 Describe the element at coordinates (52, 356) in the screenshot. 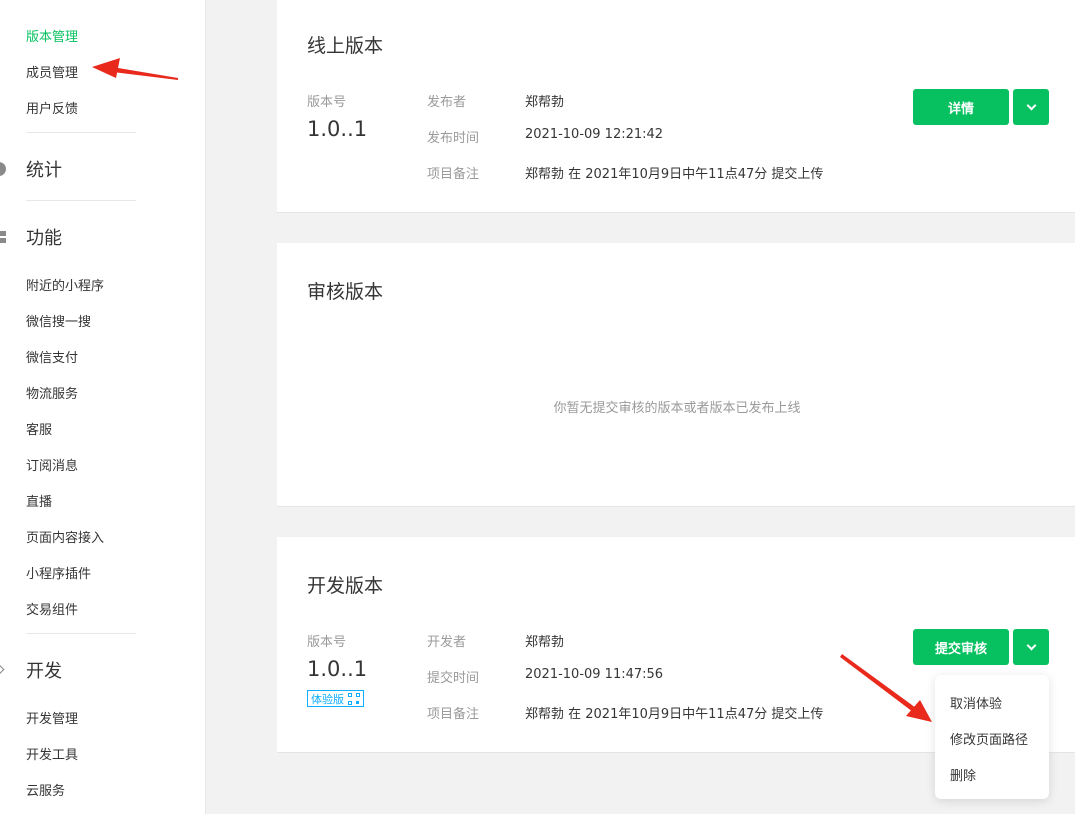

I see `sidebar-item-wechat-pay: 微信支付` at that location.